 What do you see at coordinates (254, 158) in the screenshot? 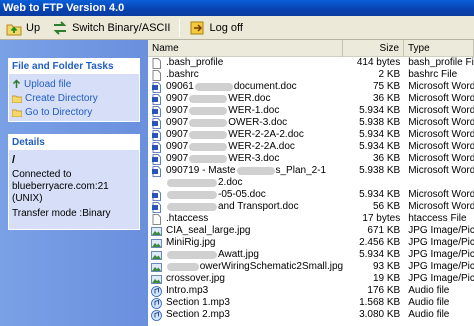
I see `file-name-suffix: WER-3.doc` at bounding box center [254, 158].